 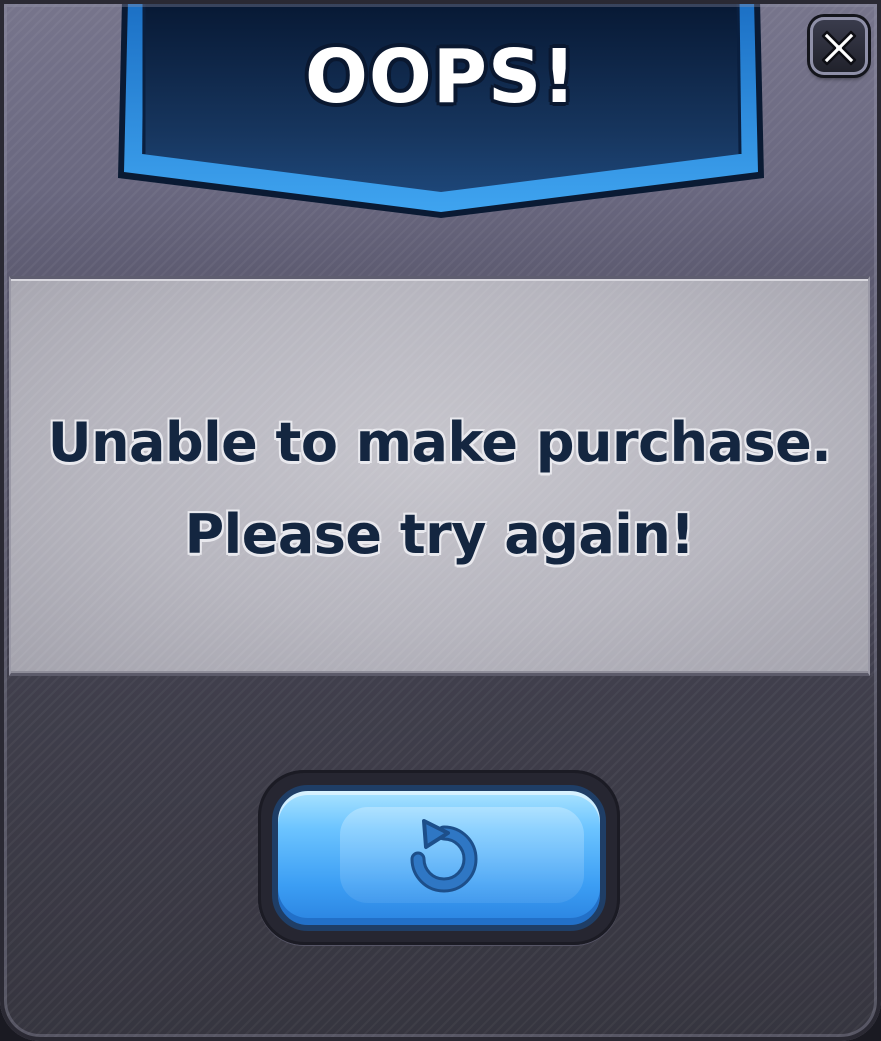 I want to click on retry-arrow-icon, so click(x=444, y=856).